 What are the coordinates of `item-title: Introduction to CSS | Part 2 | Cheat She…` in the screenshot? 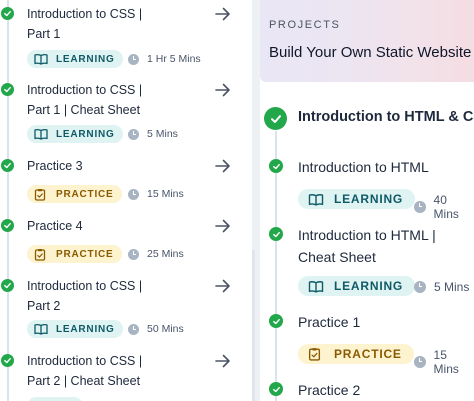 It's located at (85, 371).